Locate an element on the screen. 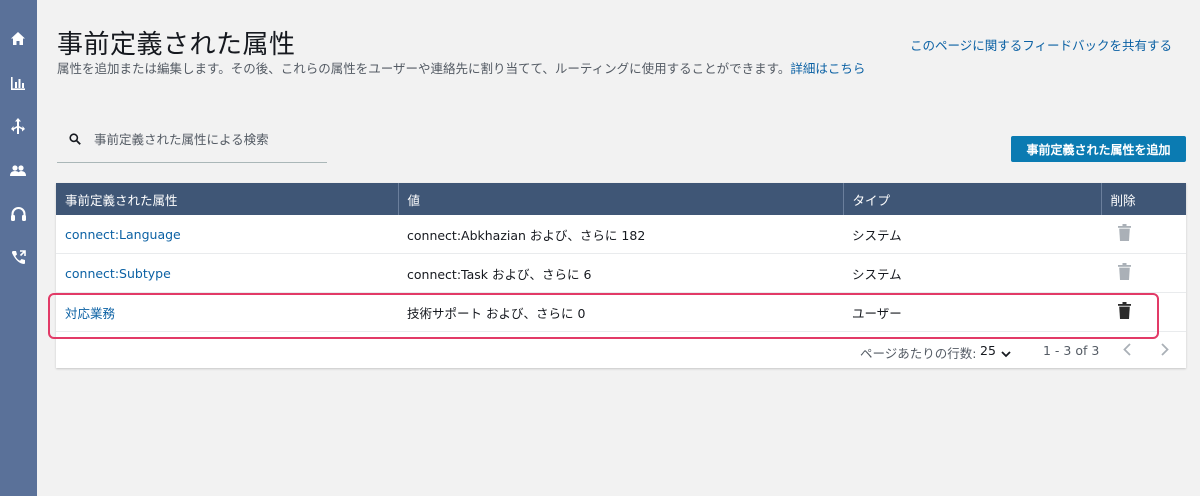  attribute-value-cell: connect:Task および、さらに 6 is located at coordinates (620, 273).